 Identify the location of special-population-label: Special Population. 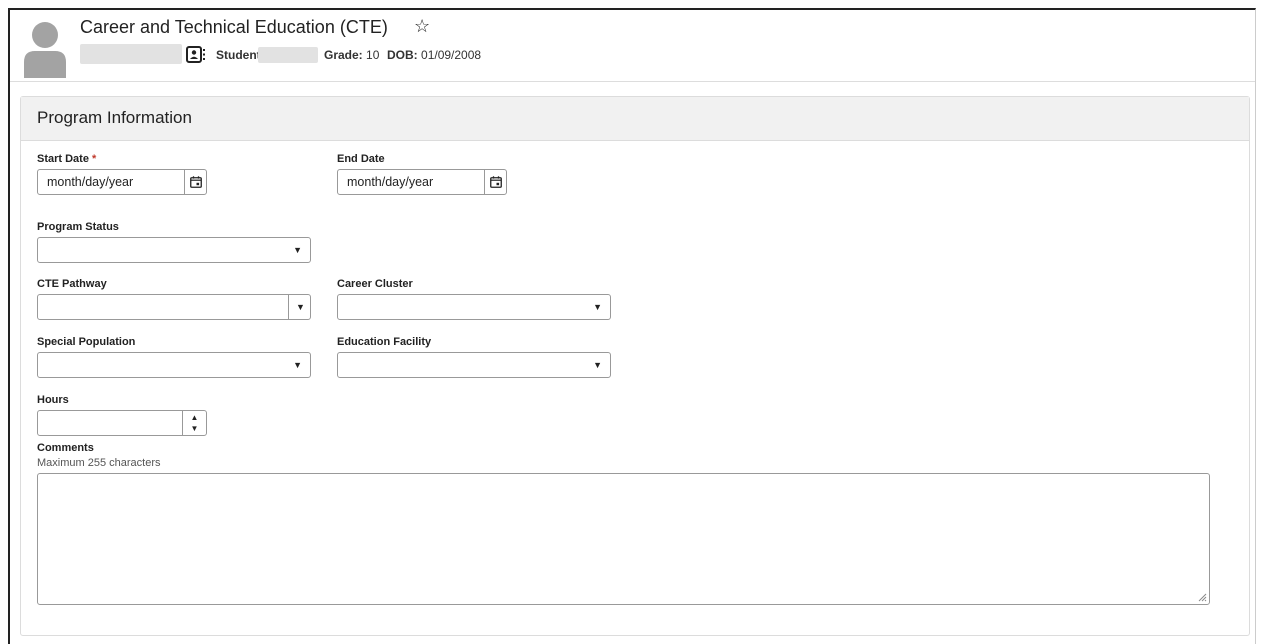
(86, 342).